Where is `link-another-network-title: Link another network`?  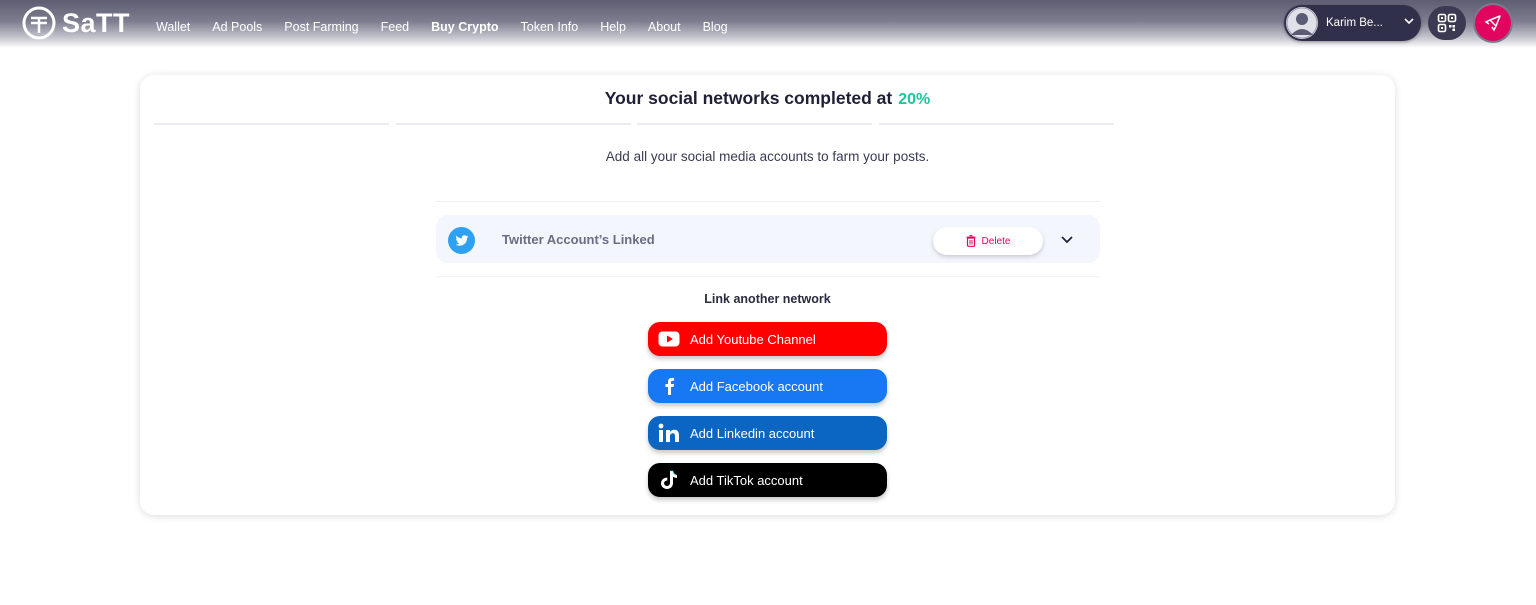
link-another-network-title: Link another network is located at coordinates (767, 299).